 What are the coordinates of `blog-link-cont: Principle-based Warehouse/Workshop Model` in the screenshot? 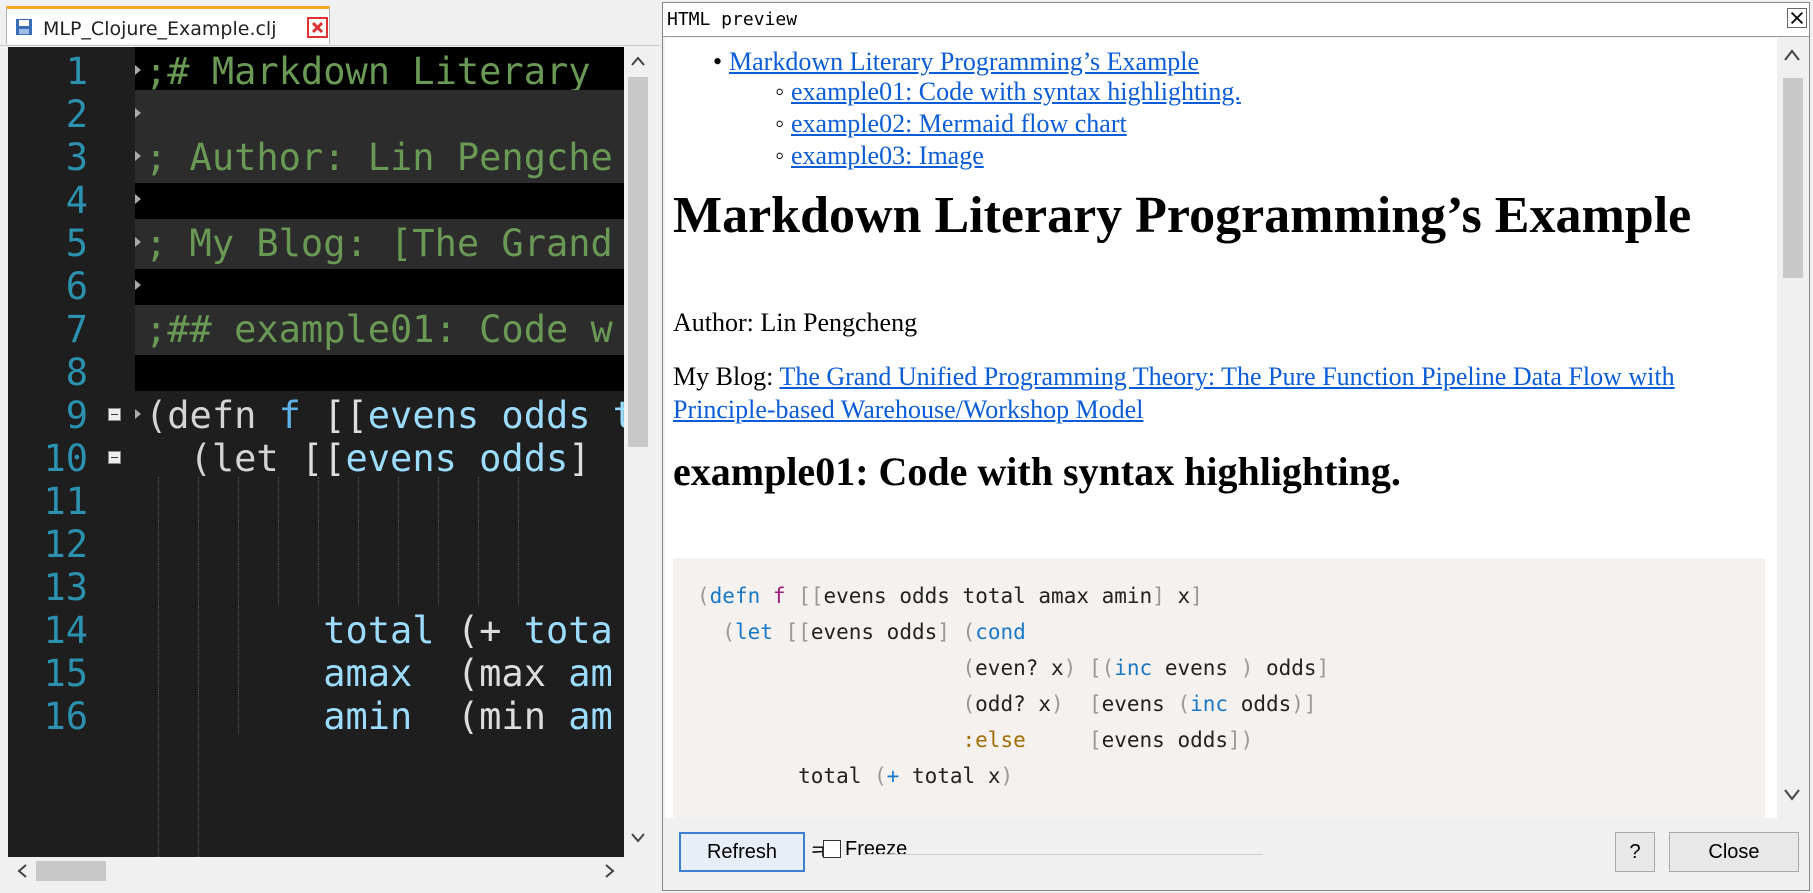 It's located at (908, 409).